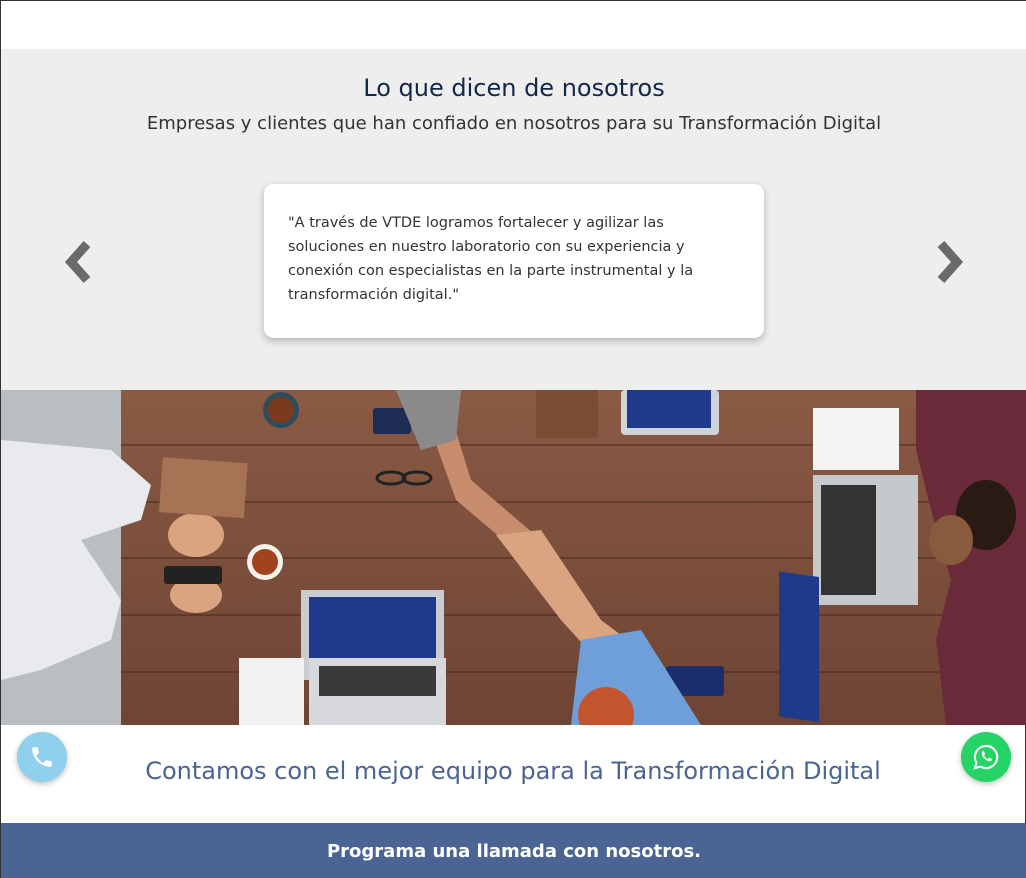 The height and width of the screenshot is (878, 1026). I want to click on whatsapp-icon, so click(986, 757).